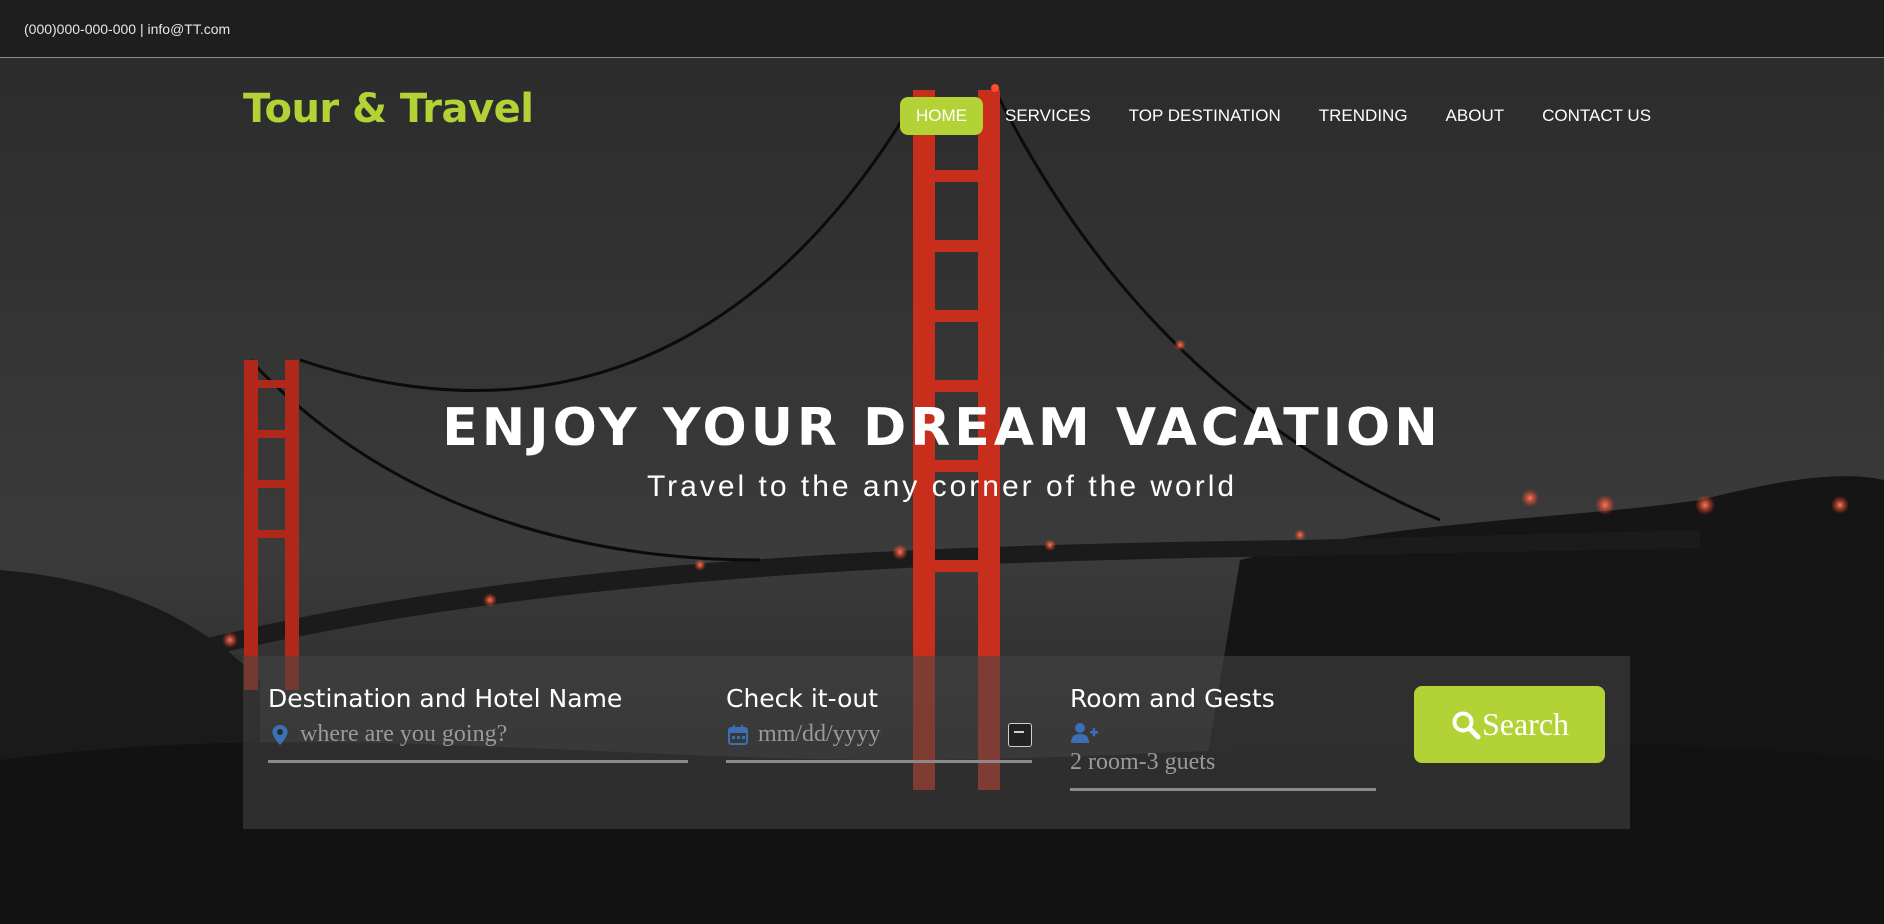 Image resolution: width=1884 pixels, height=924 pixels. I want to click on rooms-input-row, so click(1223, 756).